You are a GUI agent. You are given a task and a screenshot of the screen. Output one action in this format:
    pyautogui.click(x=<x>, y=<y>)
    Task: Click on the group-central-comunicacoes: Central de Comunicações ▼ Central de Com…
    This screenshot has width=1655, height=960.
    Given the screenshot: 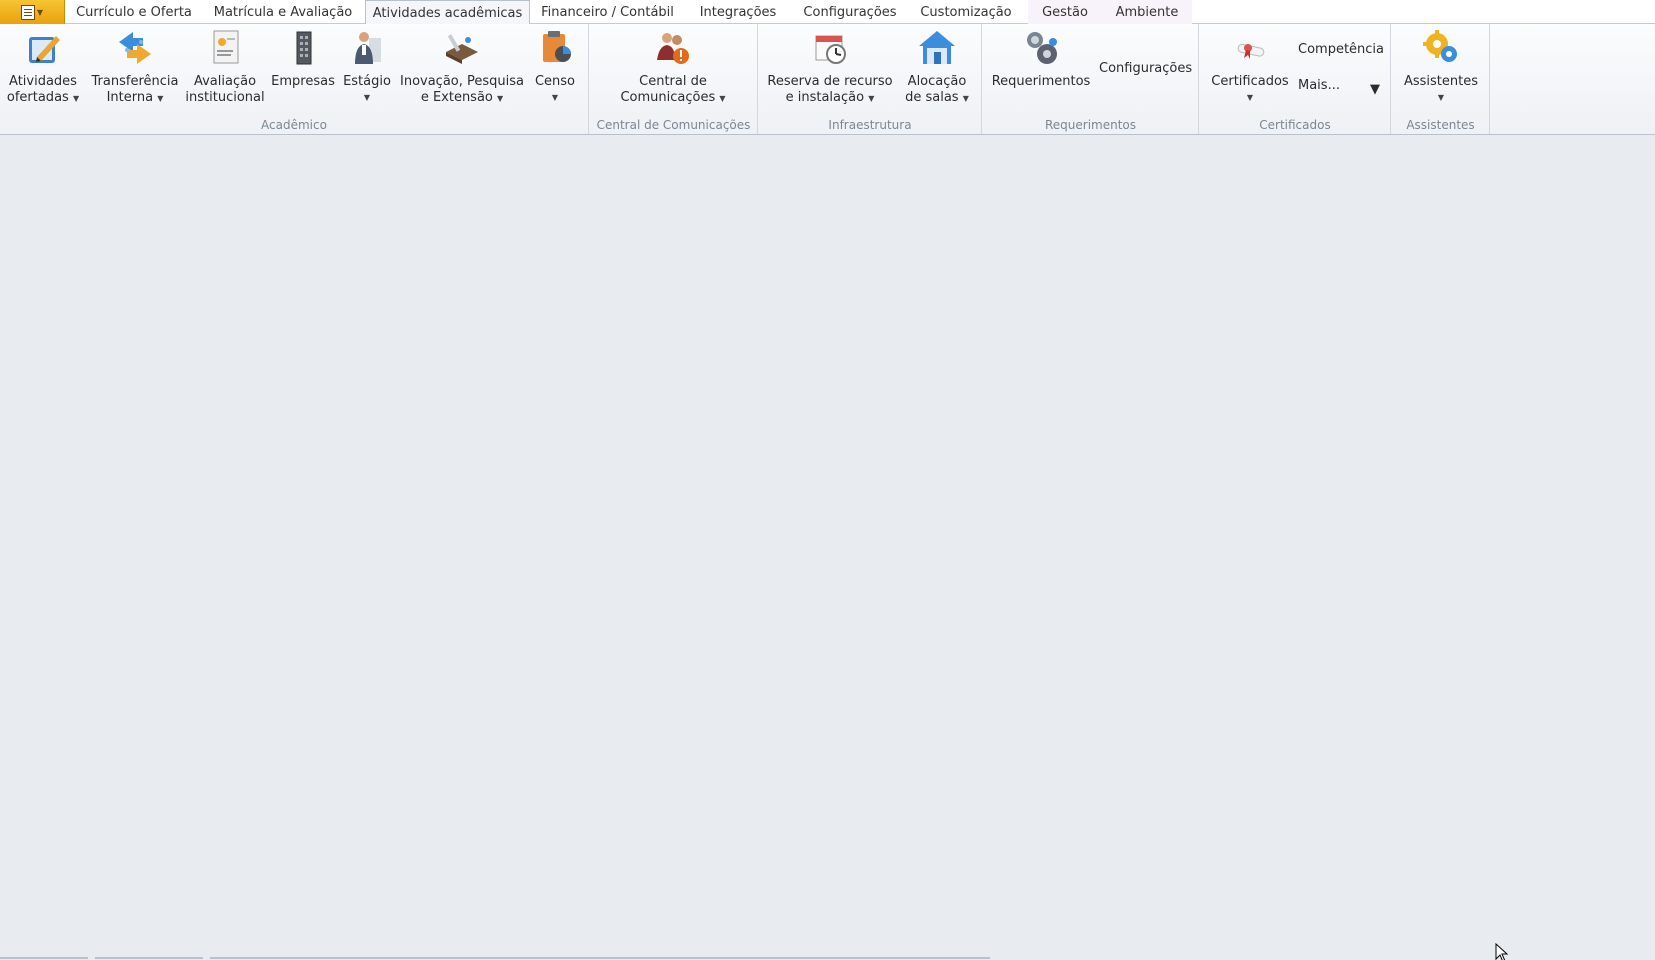 What is the action you would take?
    pyautogui.click(x=674, y=79)
    